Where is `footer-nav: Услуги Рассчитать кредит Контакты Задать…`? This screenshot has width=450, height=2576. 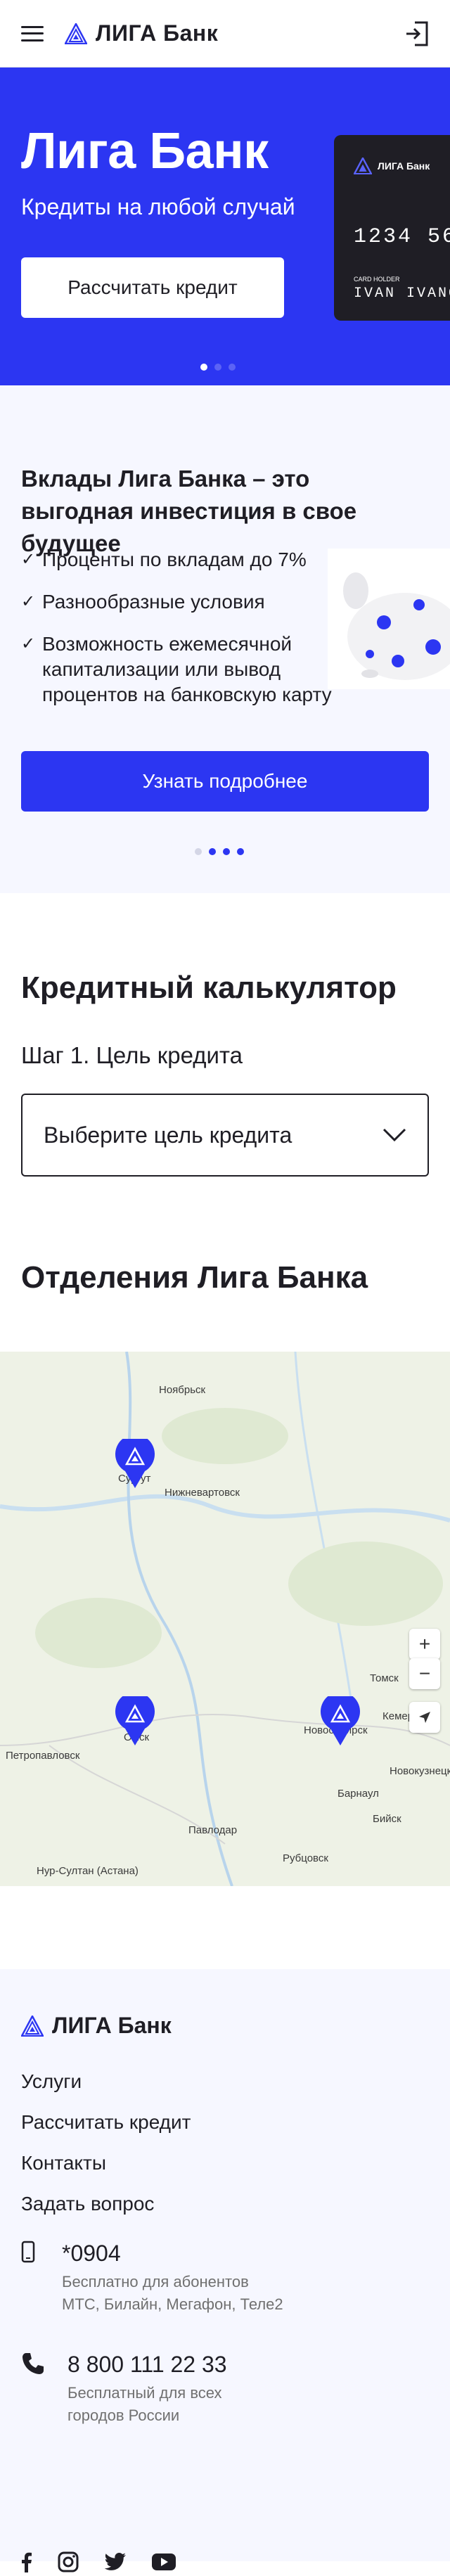 footer-nav: Услуги Рассчитать кредит Контакты Задать… is located at coordinates (106, 2149).